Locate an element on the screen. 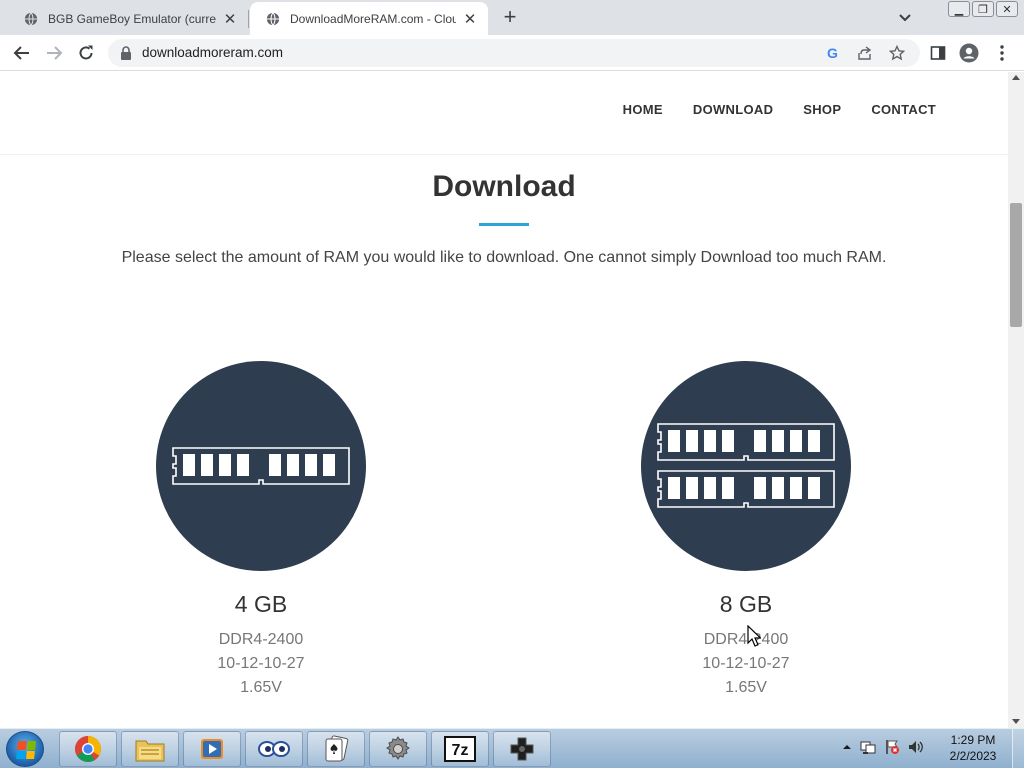 The image size is (1024, 769). taskbar-clock: 1:29 PM 2/2/2023 is located at coordinates (973, 748).